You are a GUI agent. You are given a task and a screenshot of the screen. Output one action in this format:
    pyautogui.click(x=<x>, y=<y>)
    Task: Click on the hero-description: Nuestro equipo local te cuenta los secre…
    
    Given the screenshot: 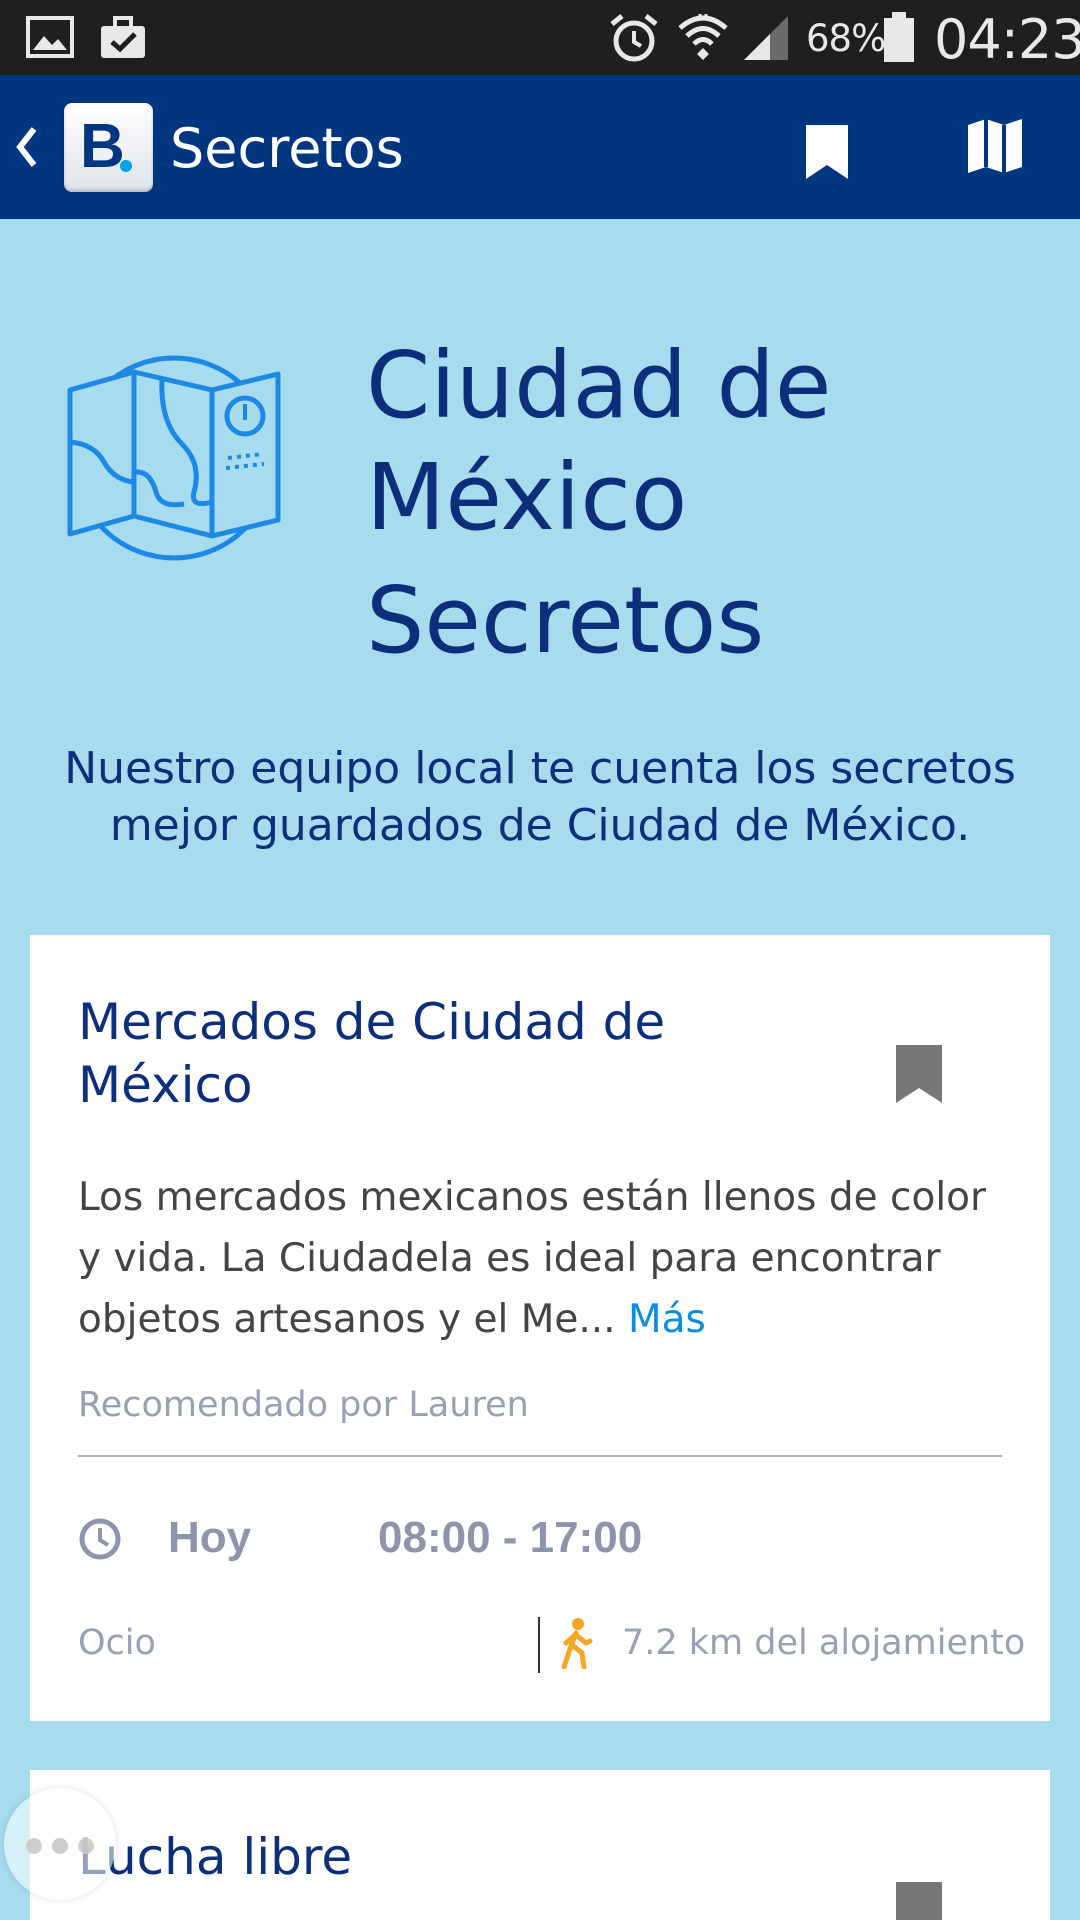 What is the action you would take?
    pyautogui.click(x=540, y=797)
    